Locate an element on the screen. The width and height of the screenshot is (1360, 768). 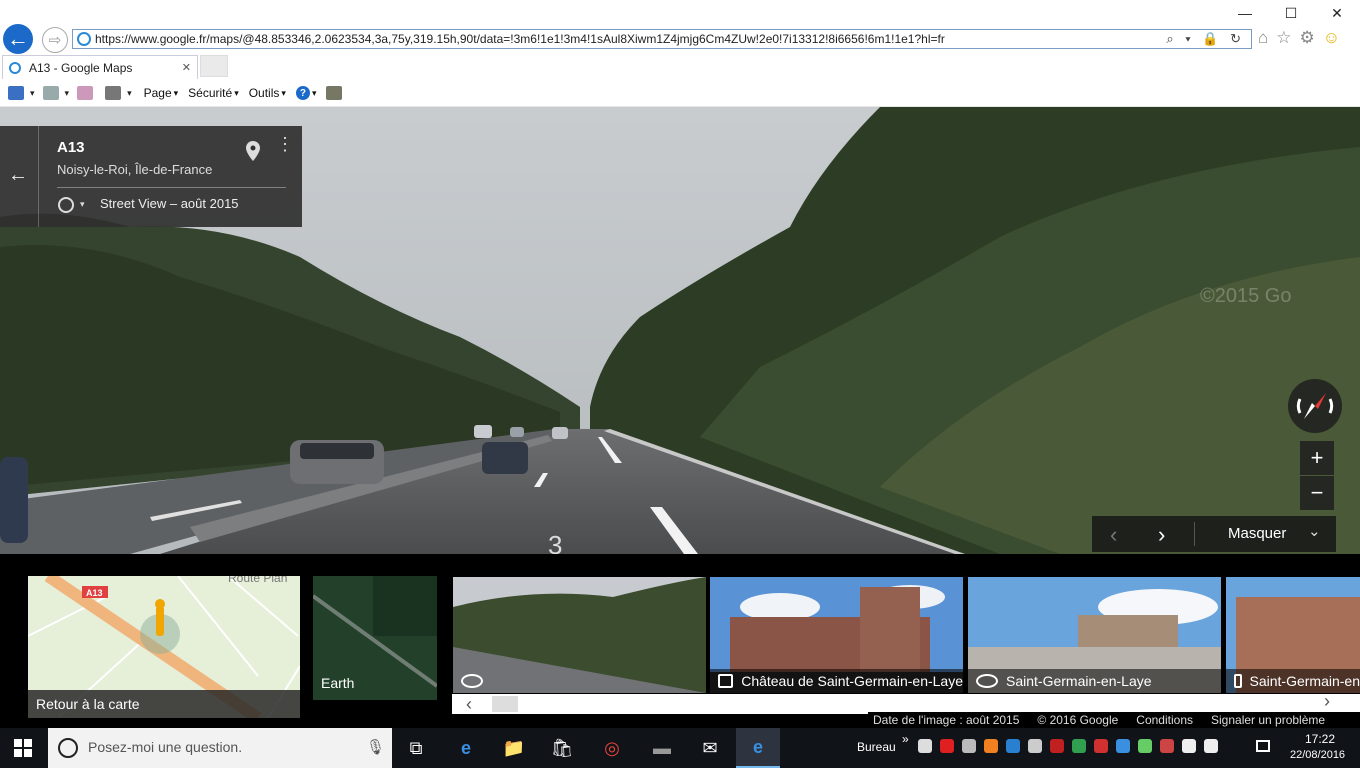
nx-icon is located at coordinates (969, 746).